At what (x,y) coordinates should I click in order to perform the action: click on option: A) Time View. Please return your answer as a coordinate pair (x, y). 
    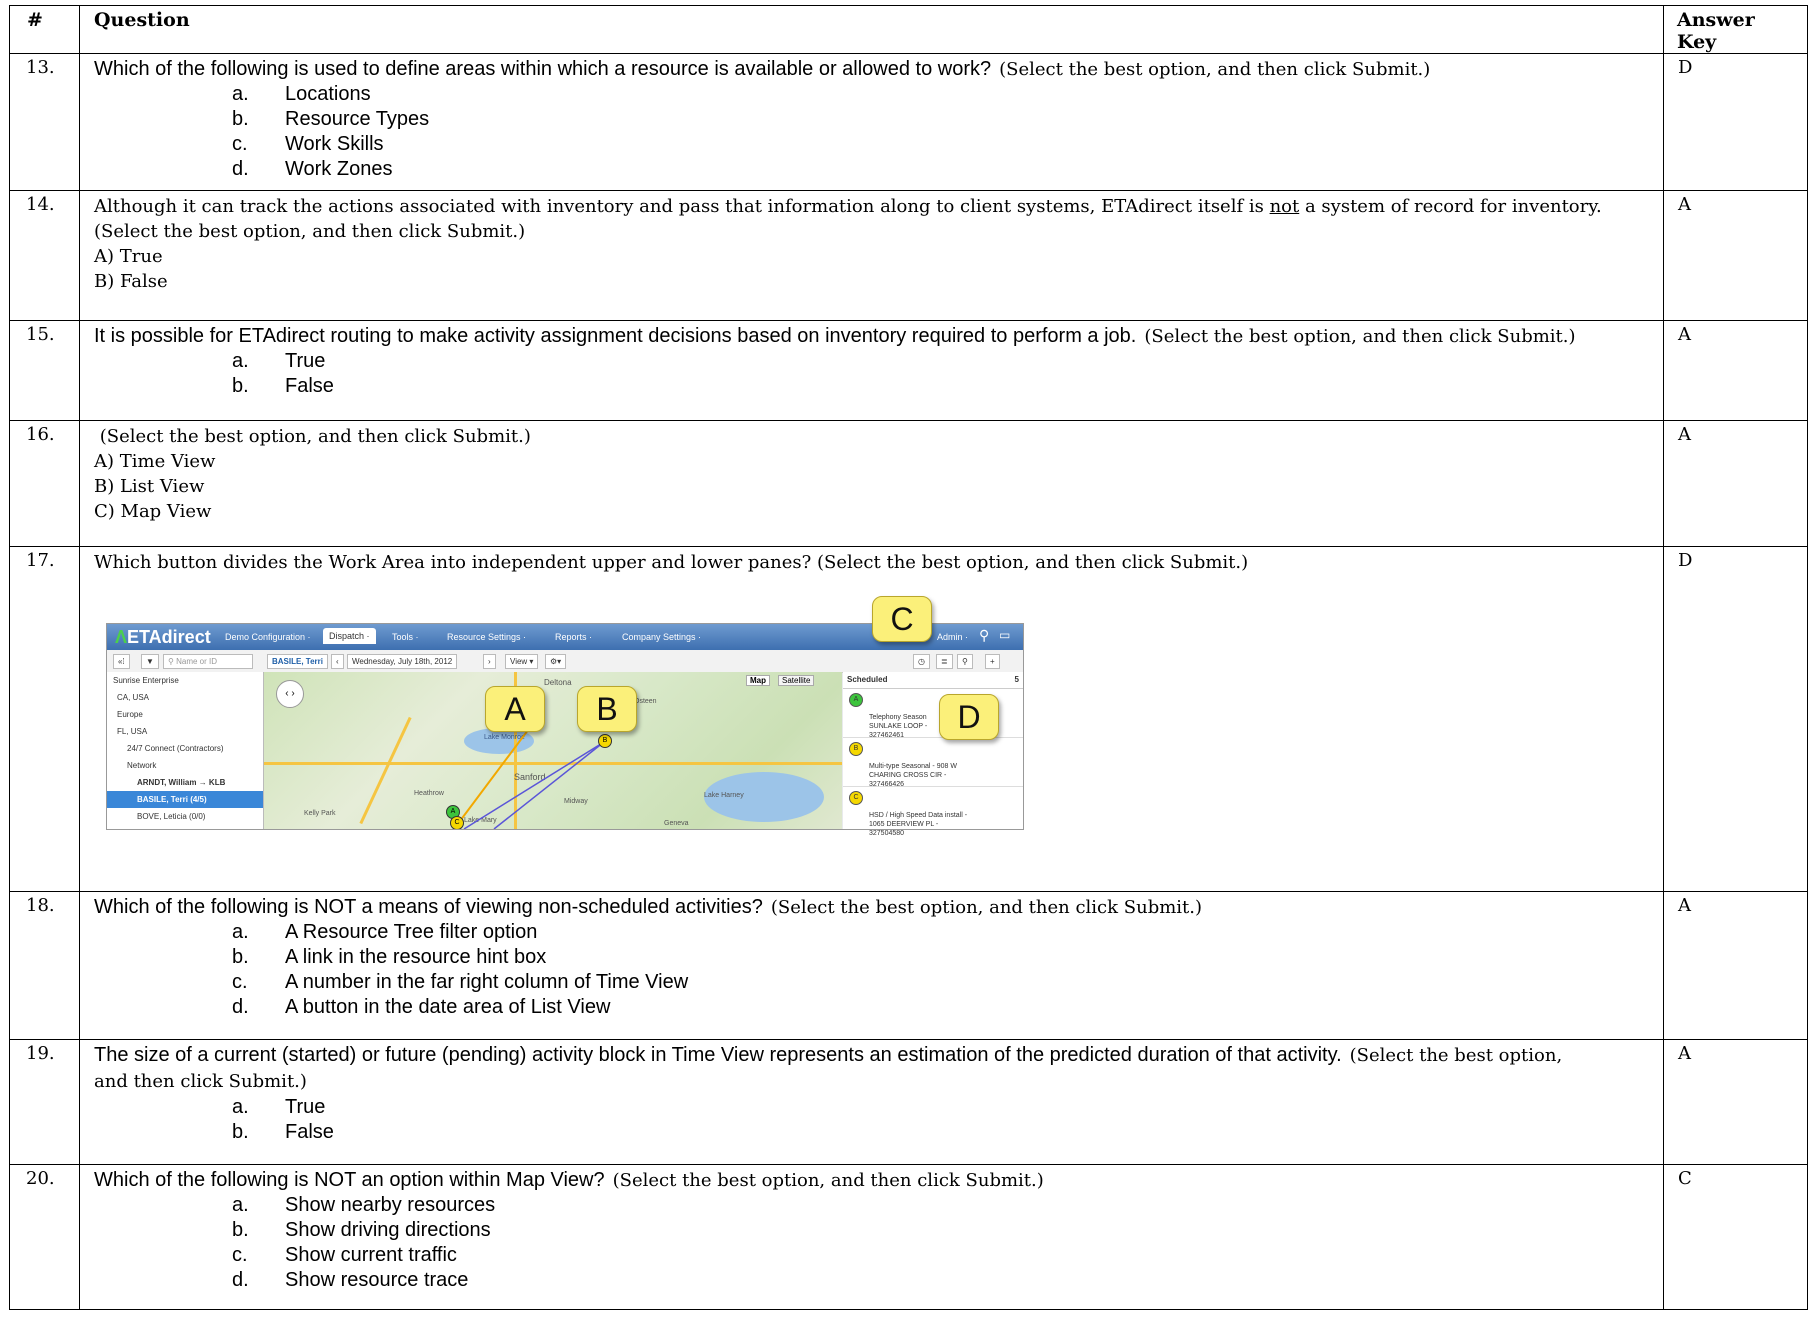
    Looking at the image, I should click on (155, 461).